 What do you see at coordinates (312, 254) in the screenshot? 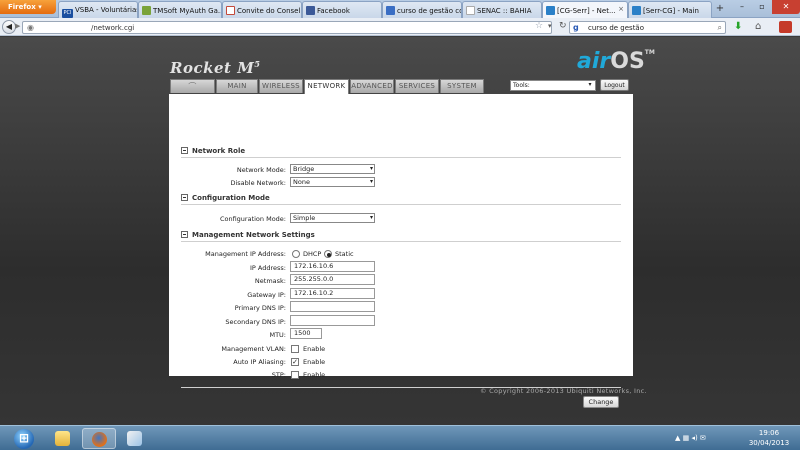
I see `dhcp-label: DHCP` at bounding box center [312, 254].